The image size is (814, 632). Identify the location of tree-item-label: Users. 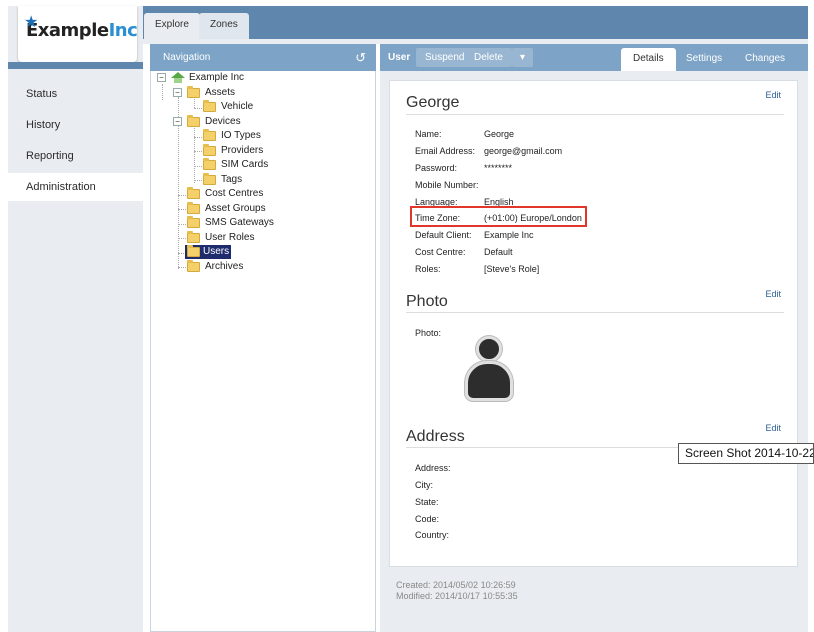
(216, 251).